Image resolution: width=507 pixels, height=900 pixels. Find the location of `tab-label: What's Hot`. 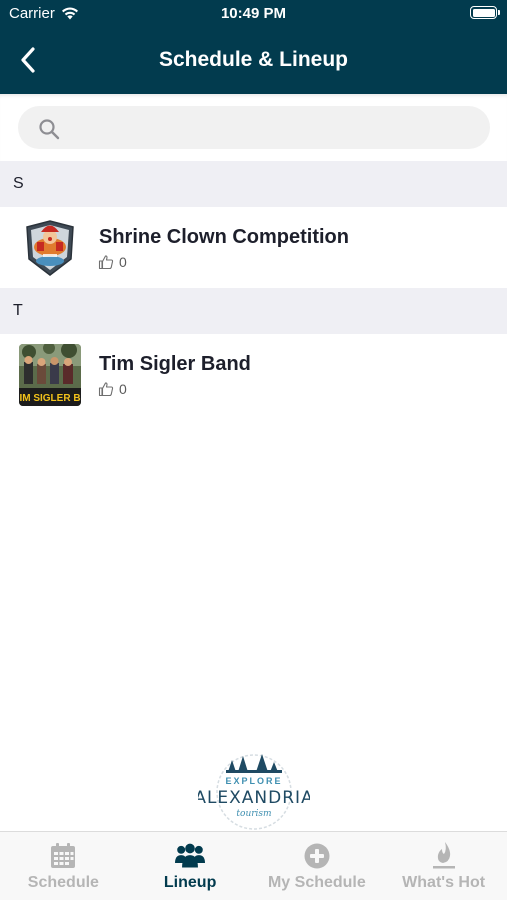

tab-label: What's Hot is located at coordinates (444, 882).